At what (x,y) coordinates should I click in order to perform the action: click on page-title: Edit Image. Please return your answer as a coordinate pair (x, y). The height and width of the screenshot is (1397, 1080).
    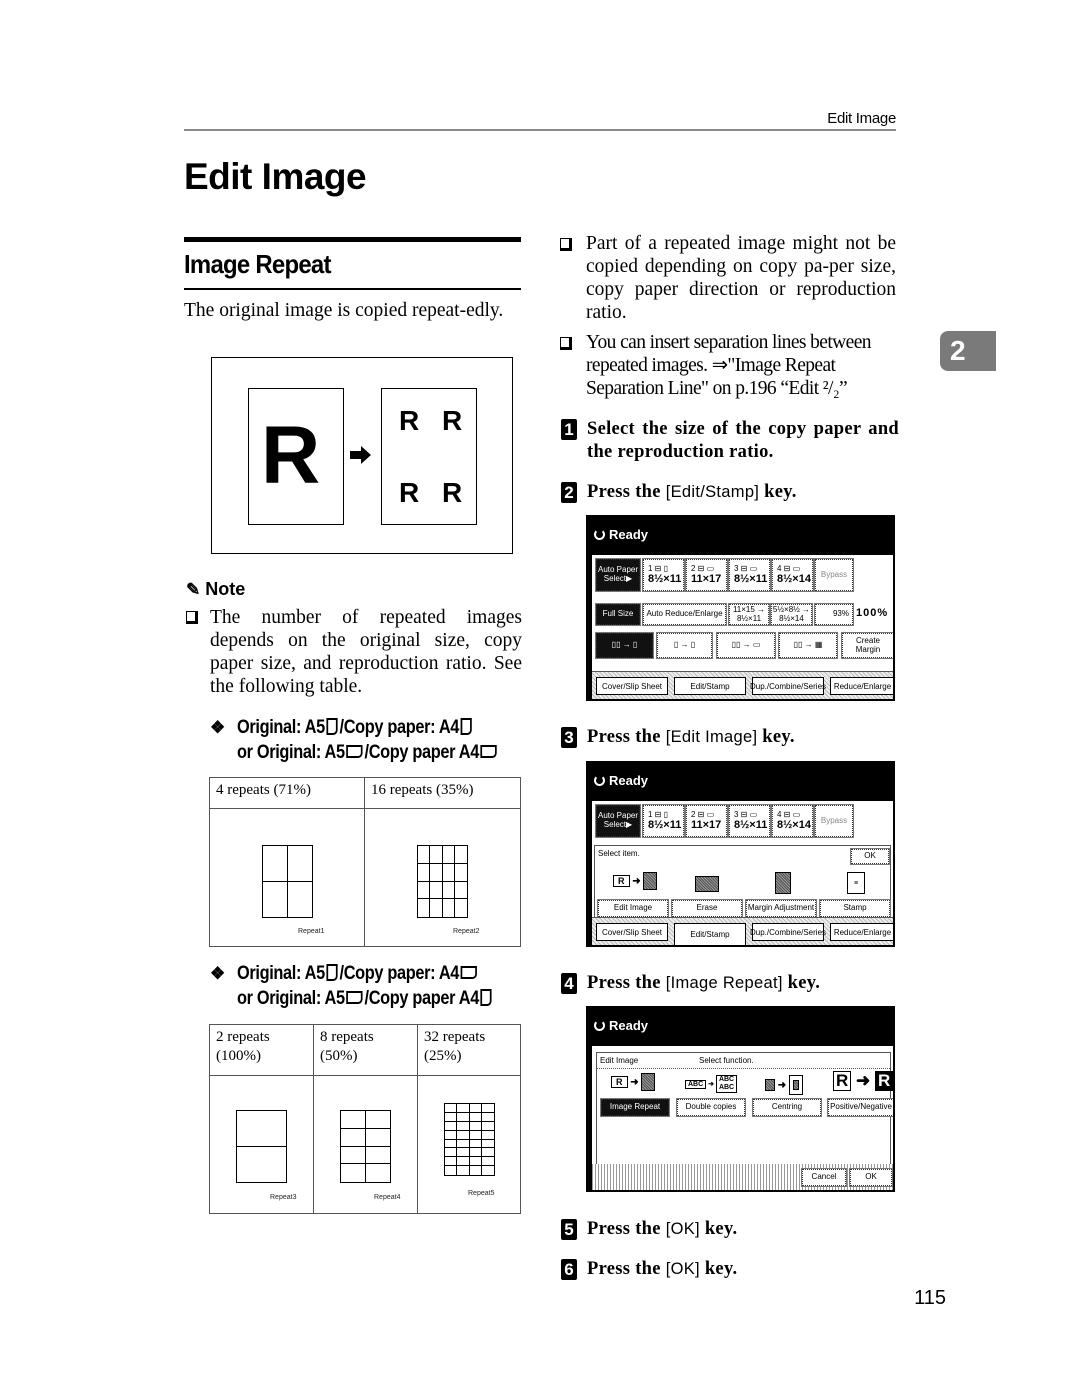
    Looking at the image, I should click on (275, 176).